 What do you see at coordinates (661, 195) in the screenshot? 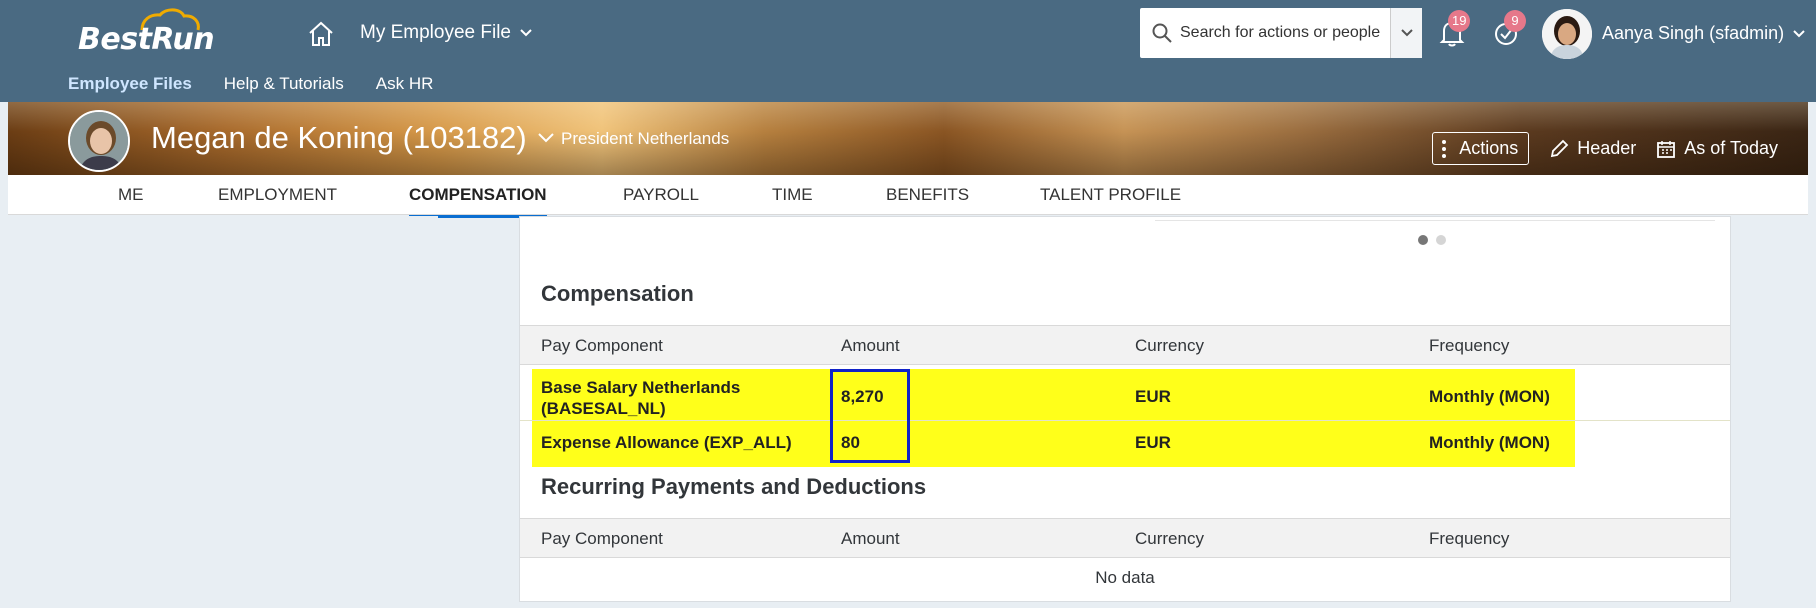
I see `tab-payroll: PAYROLL` at bounding box center [661, 195].